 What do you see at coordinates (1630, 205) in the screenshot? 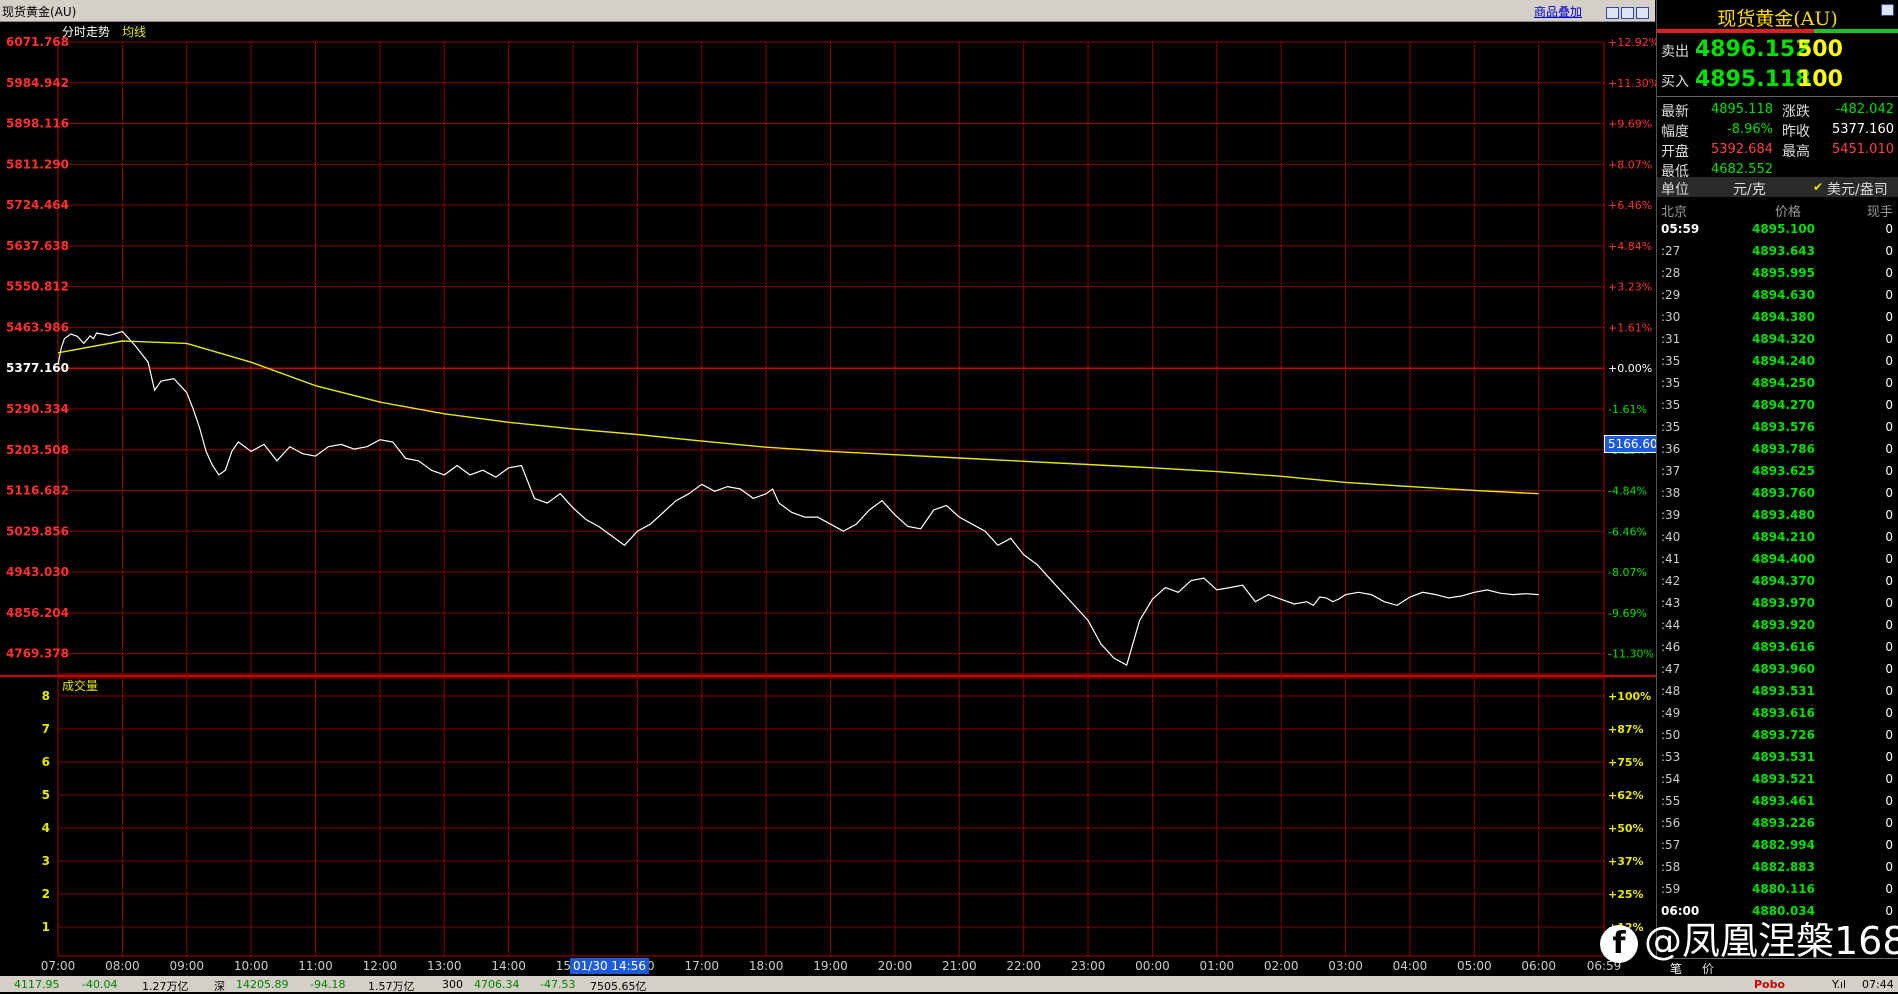
I see `percent-tick-label: +6.46%` at bounding box center [1630, 205].